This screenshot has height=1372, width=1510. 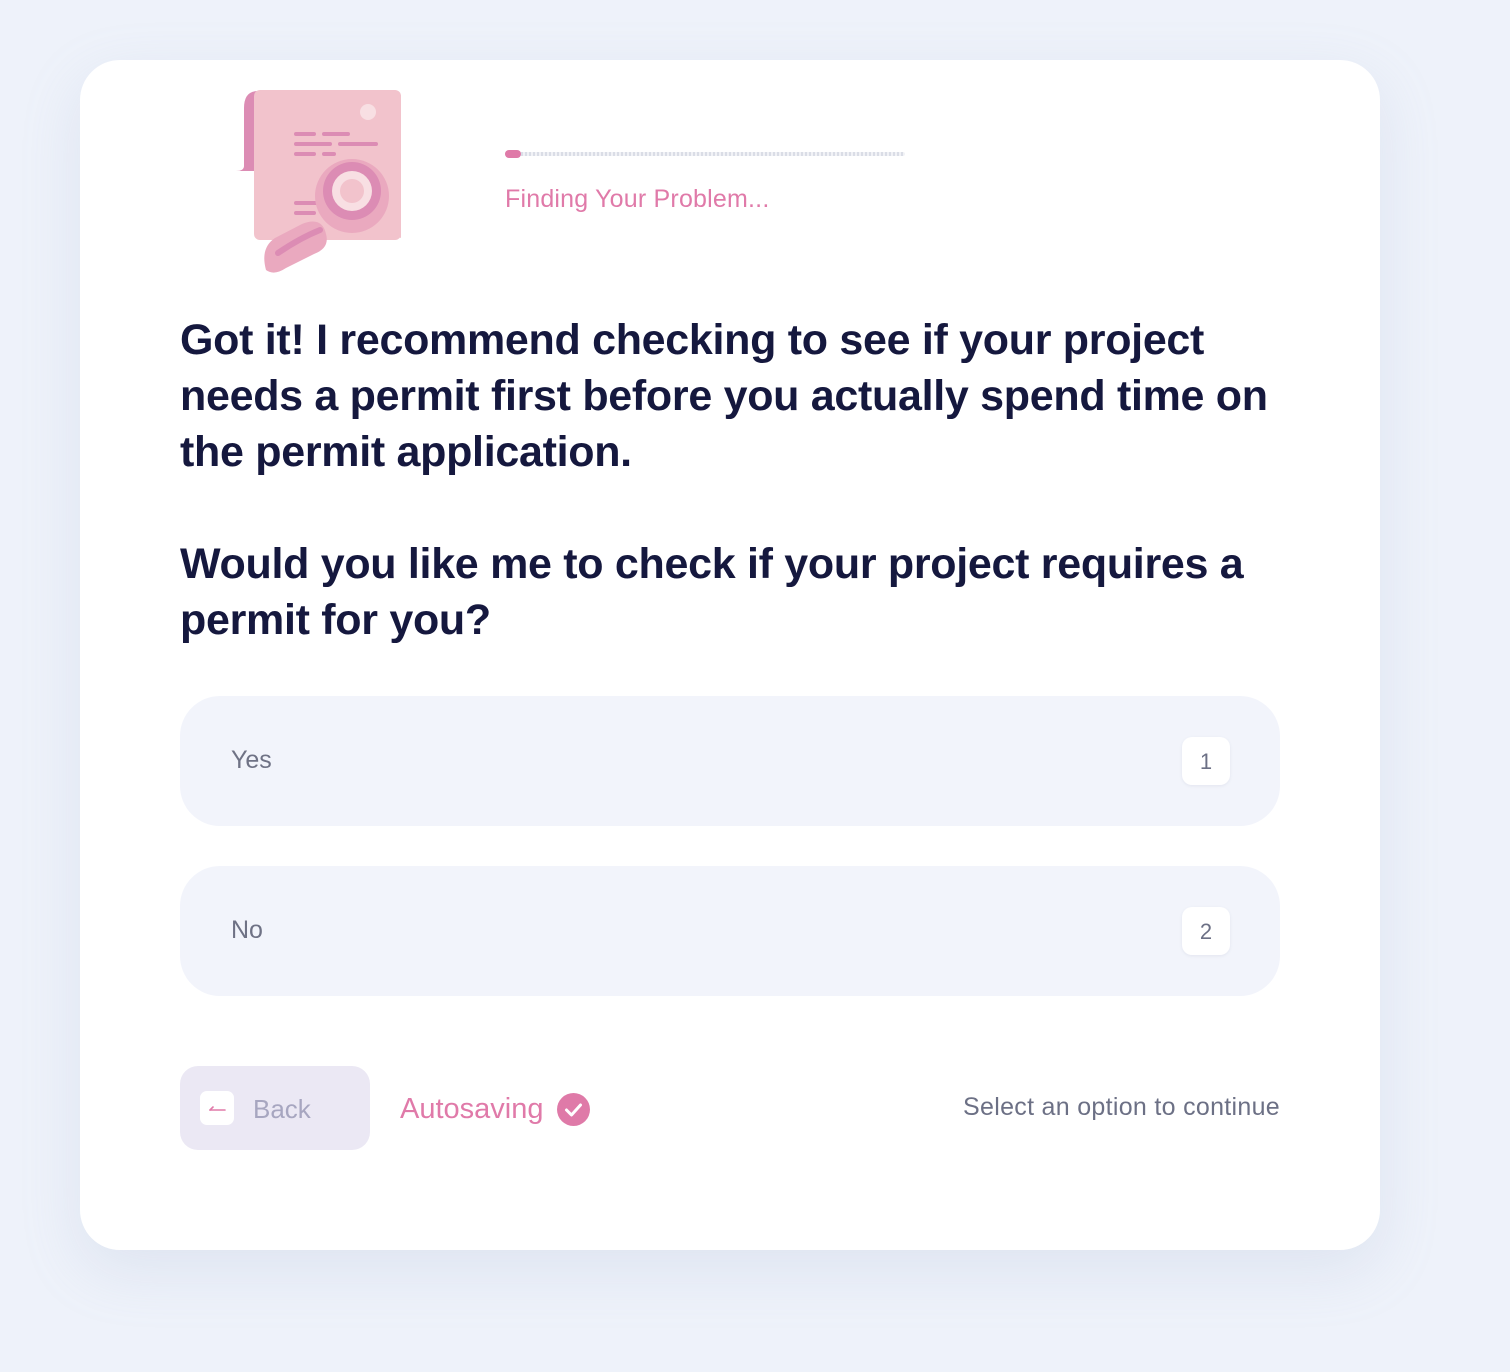 What do you see at coordinates (1206, 761) in the screenshot?
I see `keyboard-shortcut-badge: 1` at bounding box center [1206, 761].